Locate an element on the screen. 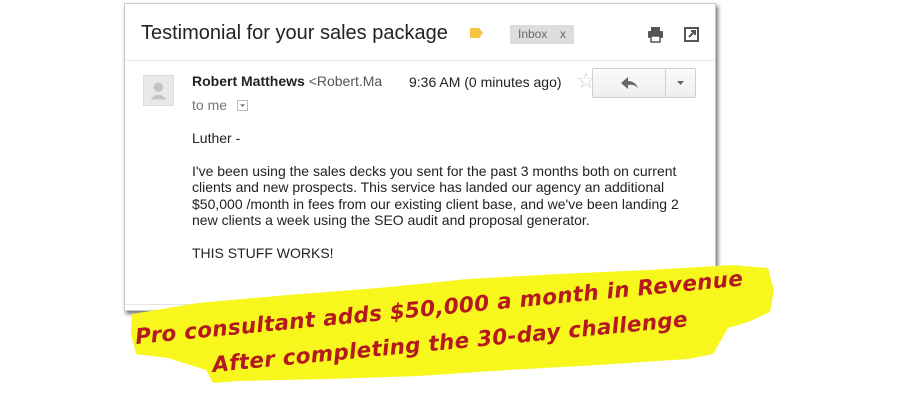  reply-button-group is located at coordinates (644, 83).